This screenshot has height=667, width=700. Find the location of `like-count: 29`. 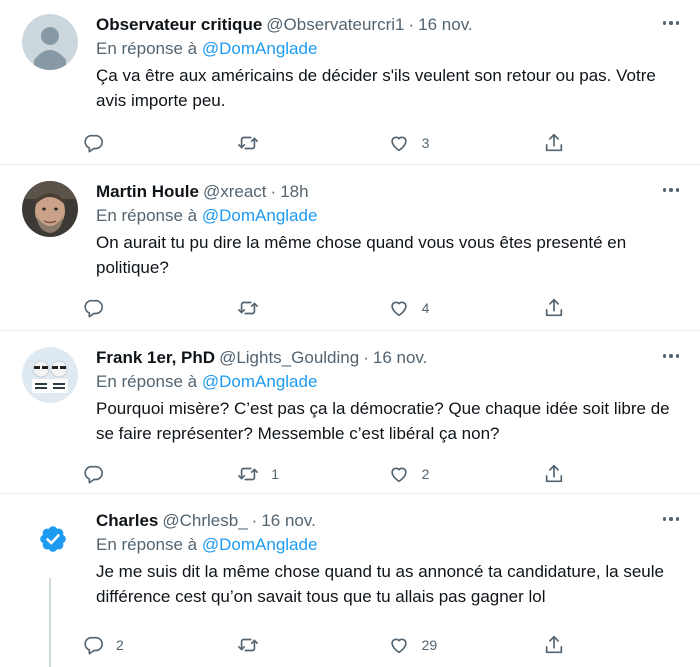

like-count: 29 is located at coordinates (429, 645).